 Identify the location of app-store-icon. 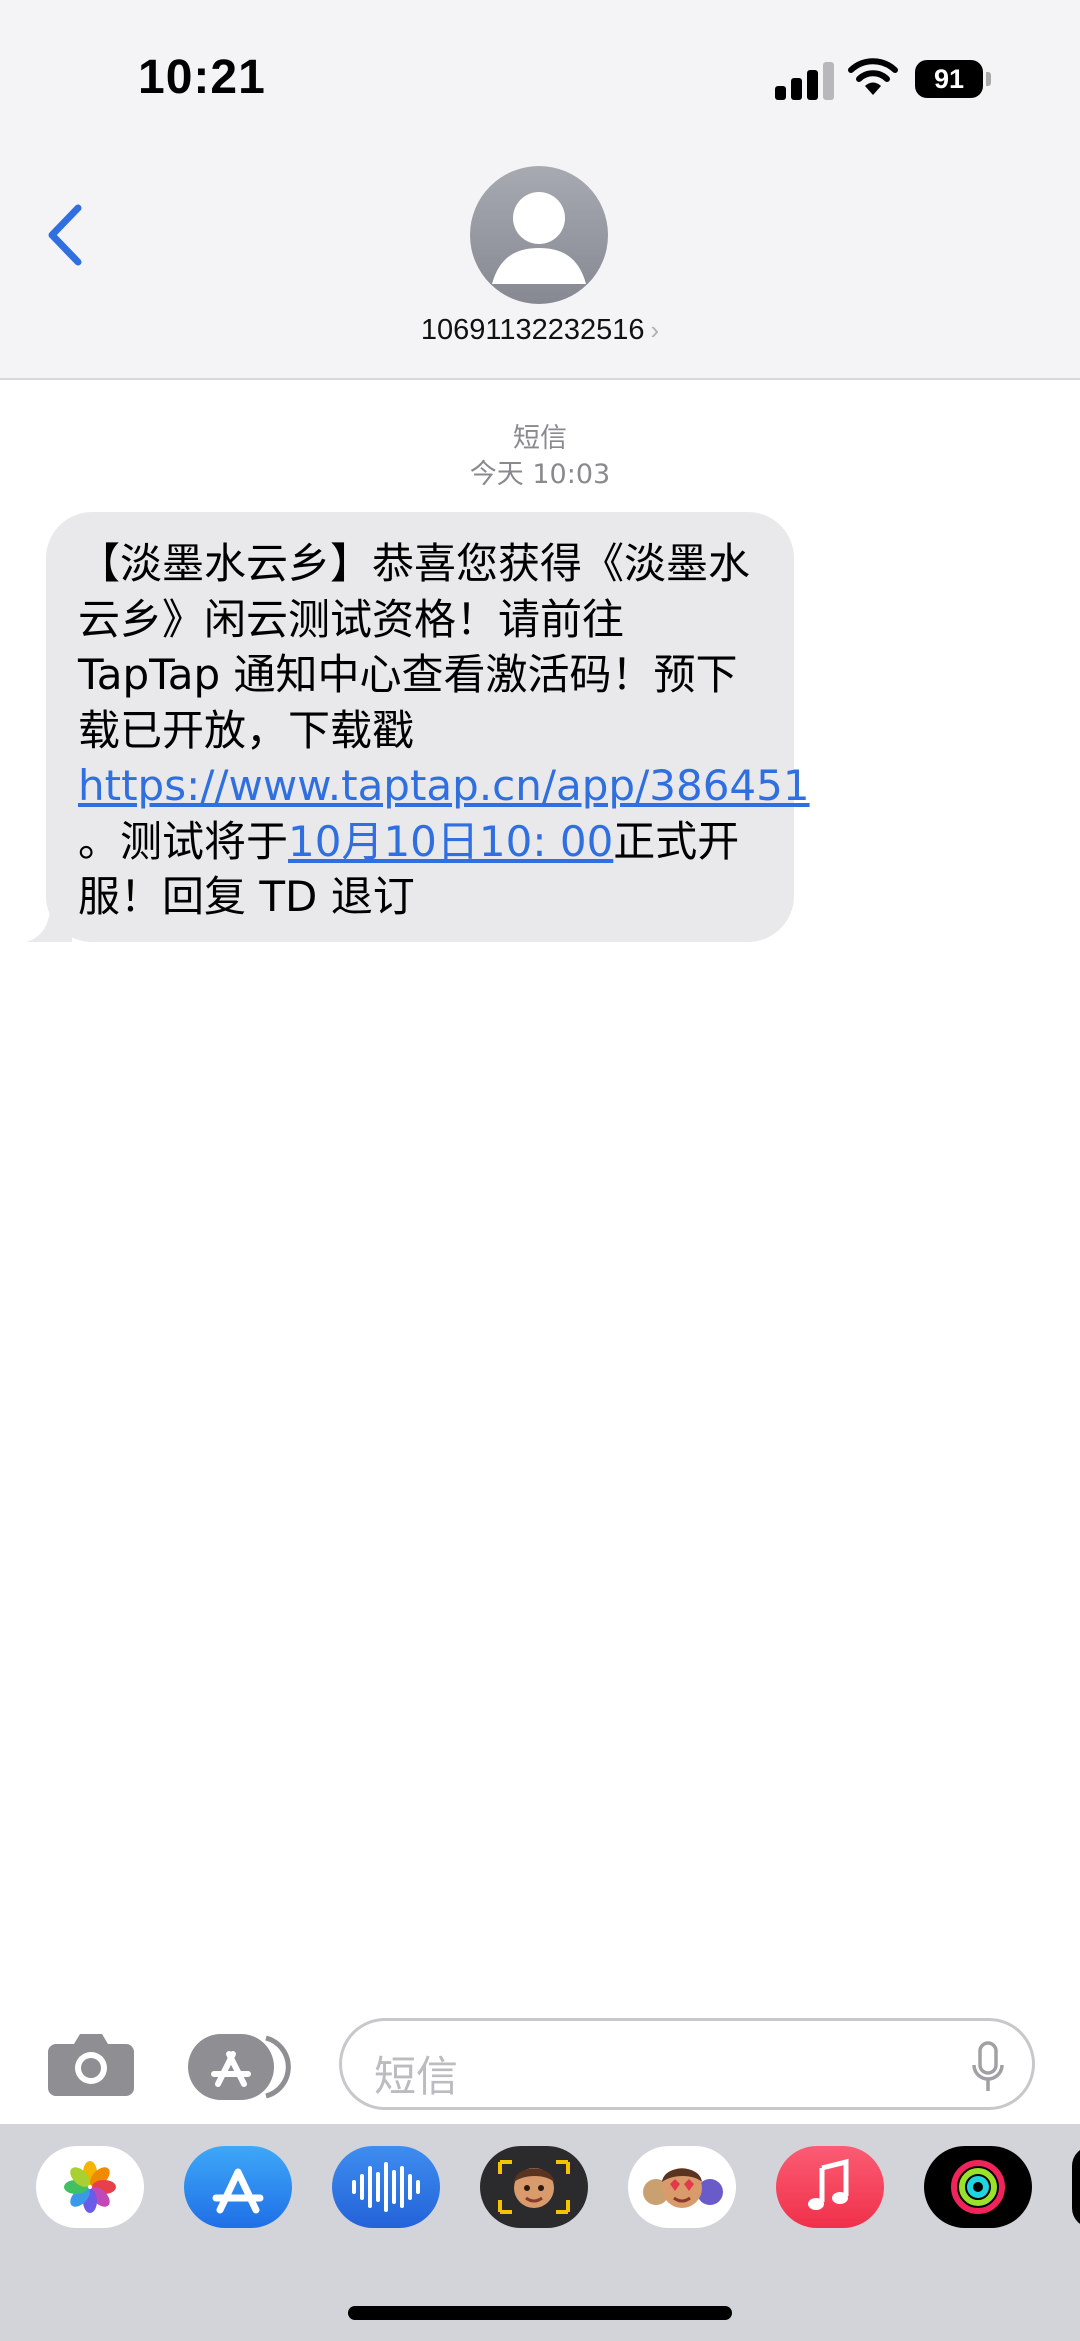
(238, 2187).